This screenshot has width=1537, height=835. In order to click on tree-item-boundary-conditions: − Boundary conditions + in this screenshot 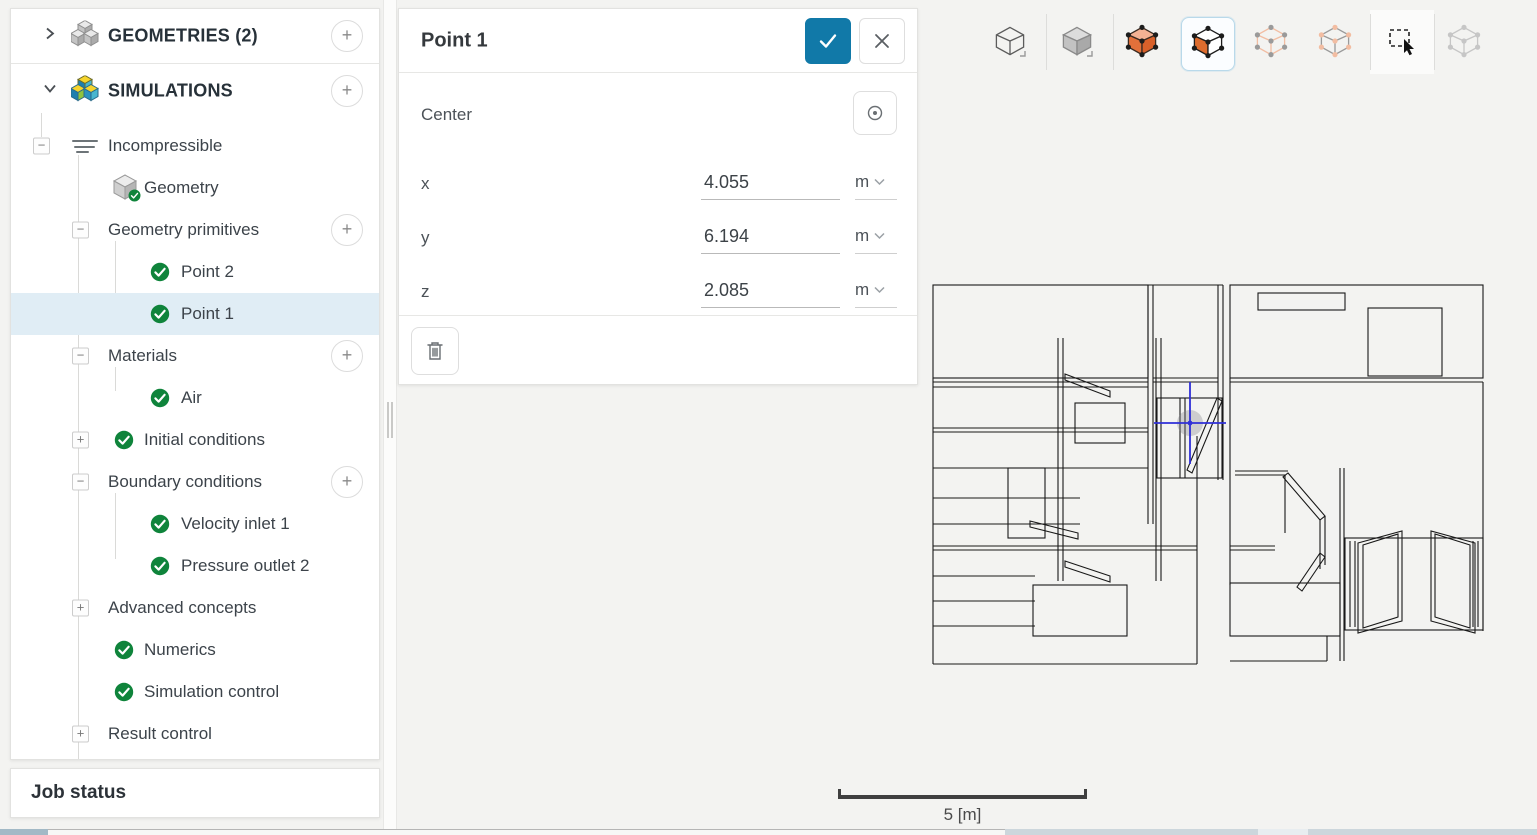, I will do `click(195, 482)`.